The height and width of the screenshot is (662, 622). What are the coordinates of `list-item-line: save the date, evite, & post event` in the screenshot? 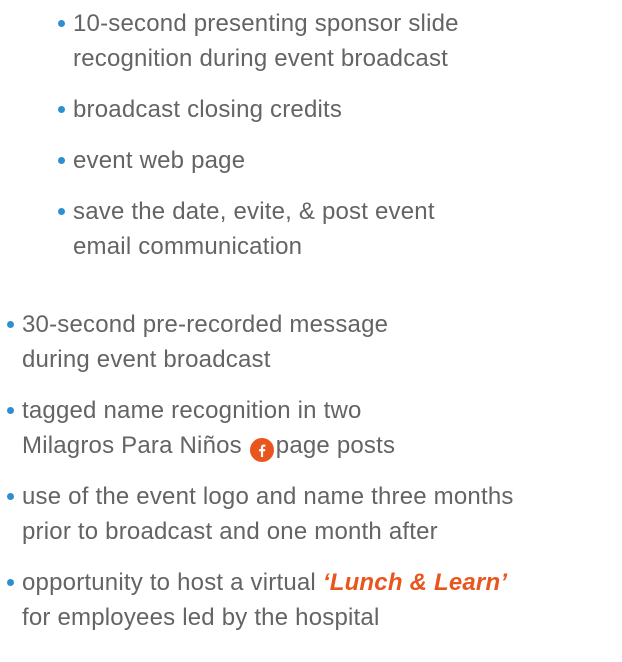 It's located at (254, 211).